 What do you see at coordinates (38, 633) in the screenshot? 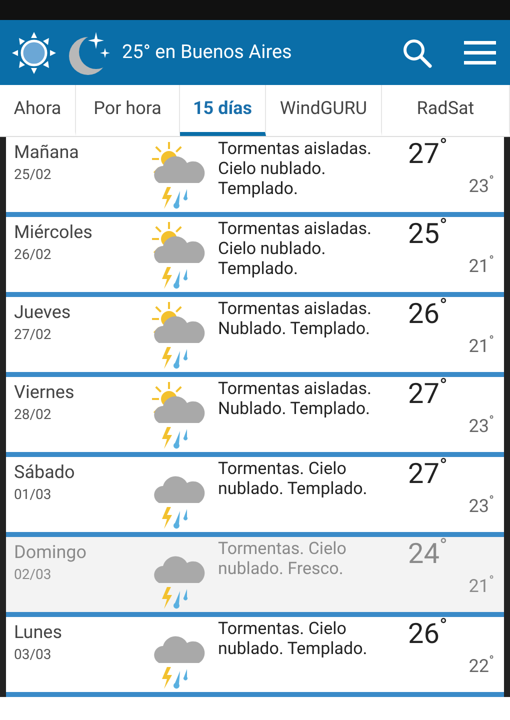
I see `day-name: Lunes` at bounding box center [38, 633].